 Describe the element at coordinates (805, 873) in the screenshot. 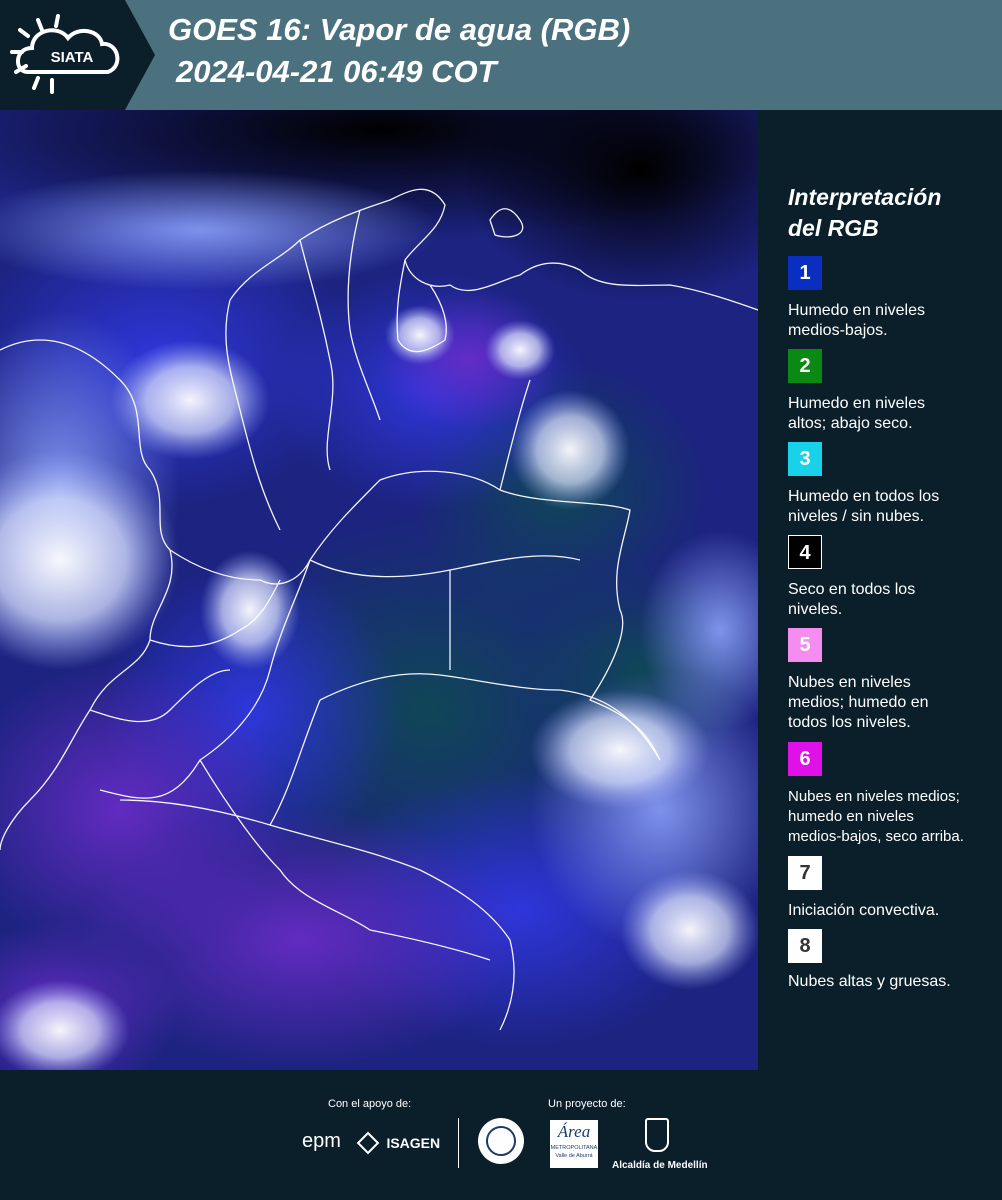

I see `legend-swatch-7: 7` at that location.